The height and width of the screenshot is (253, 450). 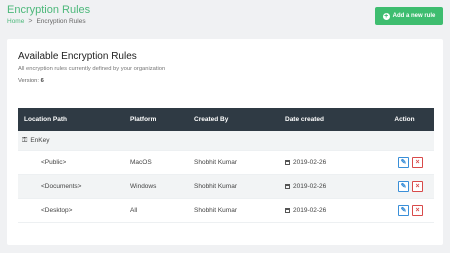 I want to click on card-title: Available Encryption Rules, so click(x=77, y=56).